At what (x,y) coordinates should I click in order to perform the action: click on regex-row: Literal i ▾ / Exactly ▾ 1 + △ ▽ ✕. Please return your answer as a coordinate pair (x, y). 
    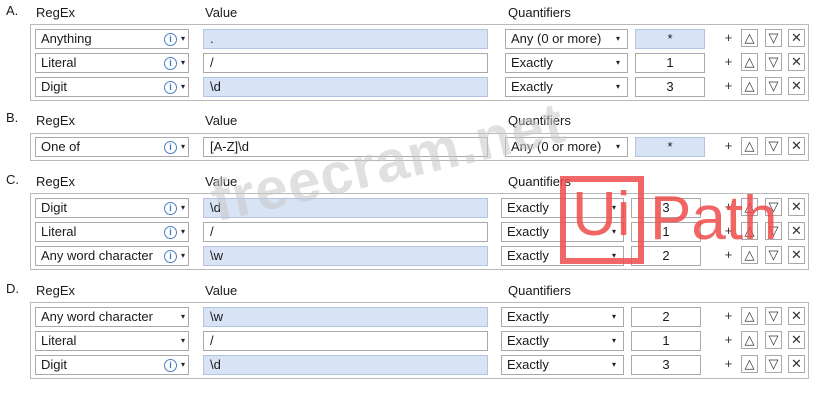
    Looking at the image, I should click on (419, 63).